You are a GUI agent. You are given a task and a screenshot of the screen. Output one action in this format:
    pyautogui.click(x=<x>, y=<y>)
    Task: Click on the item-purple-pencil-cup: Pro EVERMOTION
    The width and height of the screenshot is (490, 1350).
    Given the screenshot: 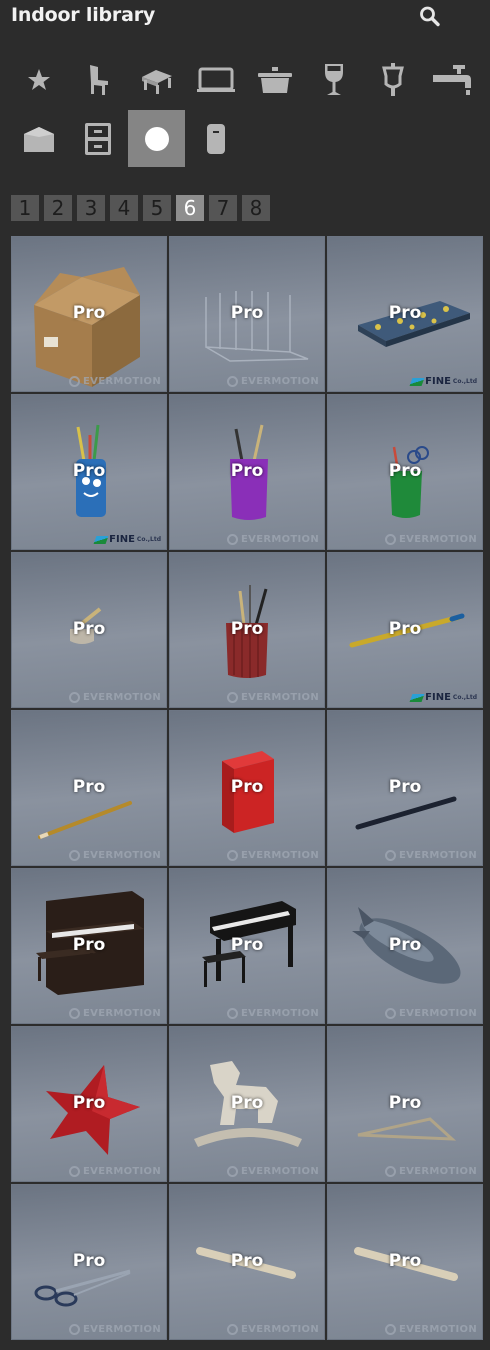 What is the action you would take?
    pyautogui.click(x=247, y=472)
    